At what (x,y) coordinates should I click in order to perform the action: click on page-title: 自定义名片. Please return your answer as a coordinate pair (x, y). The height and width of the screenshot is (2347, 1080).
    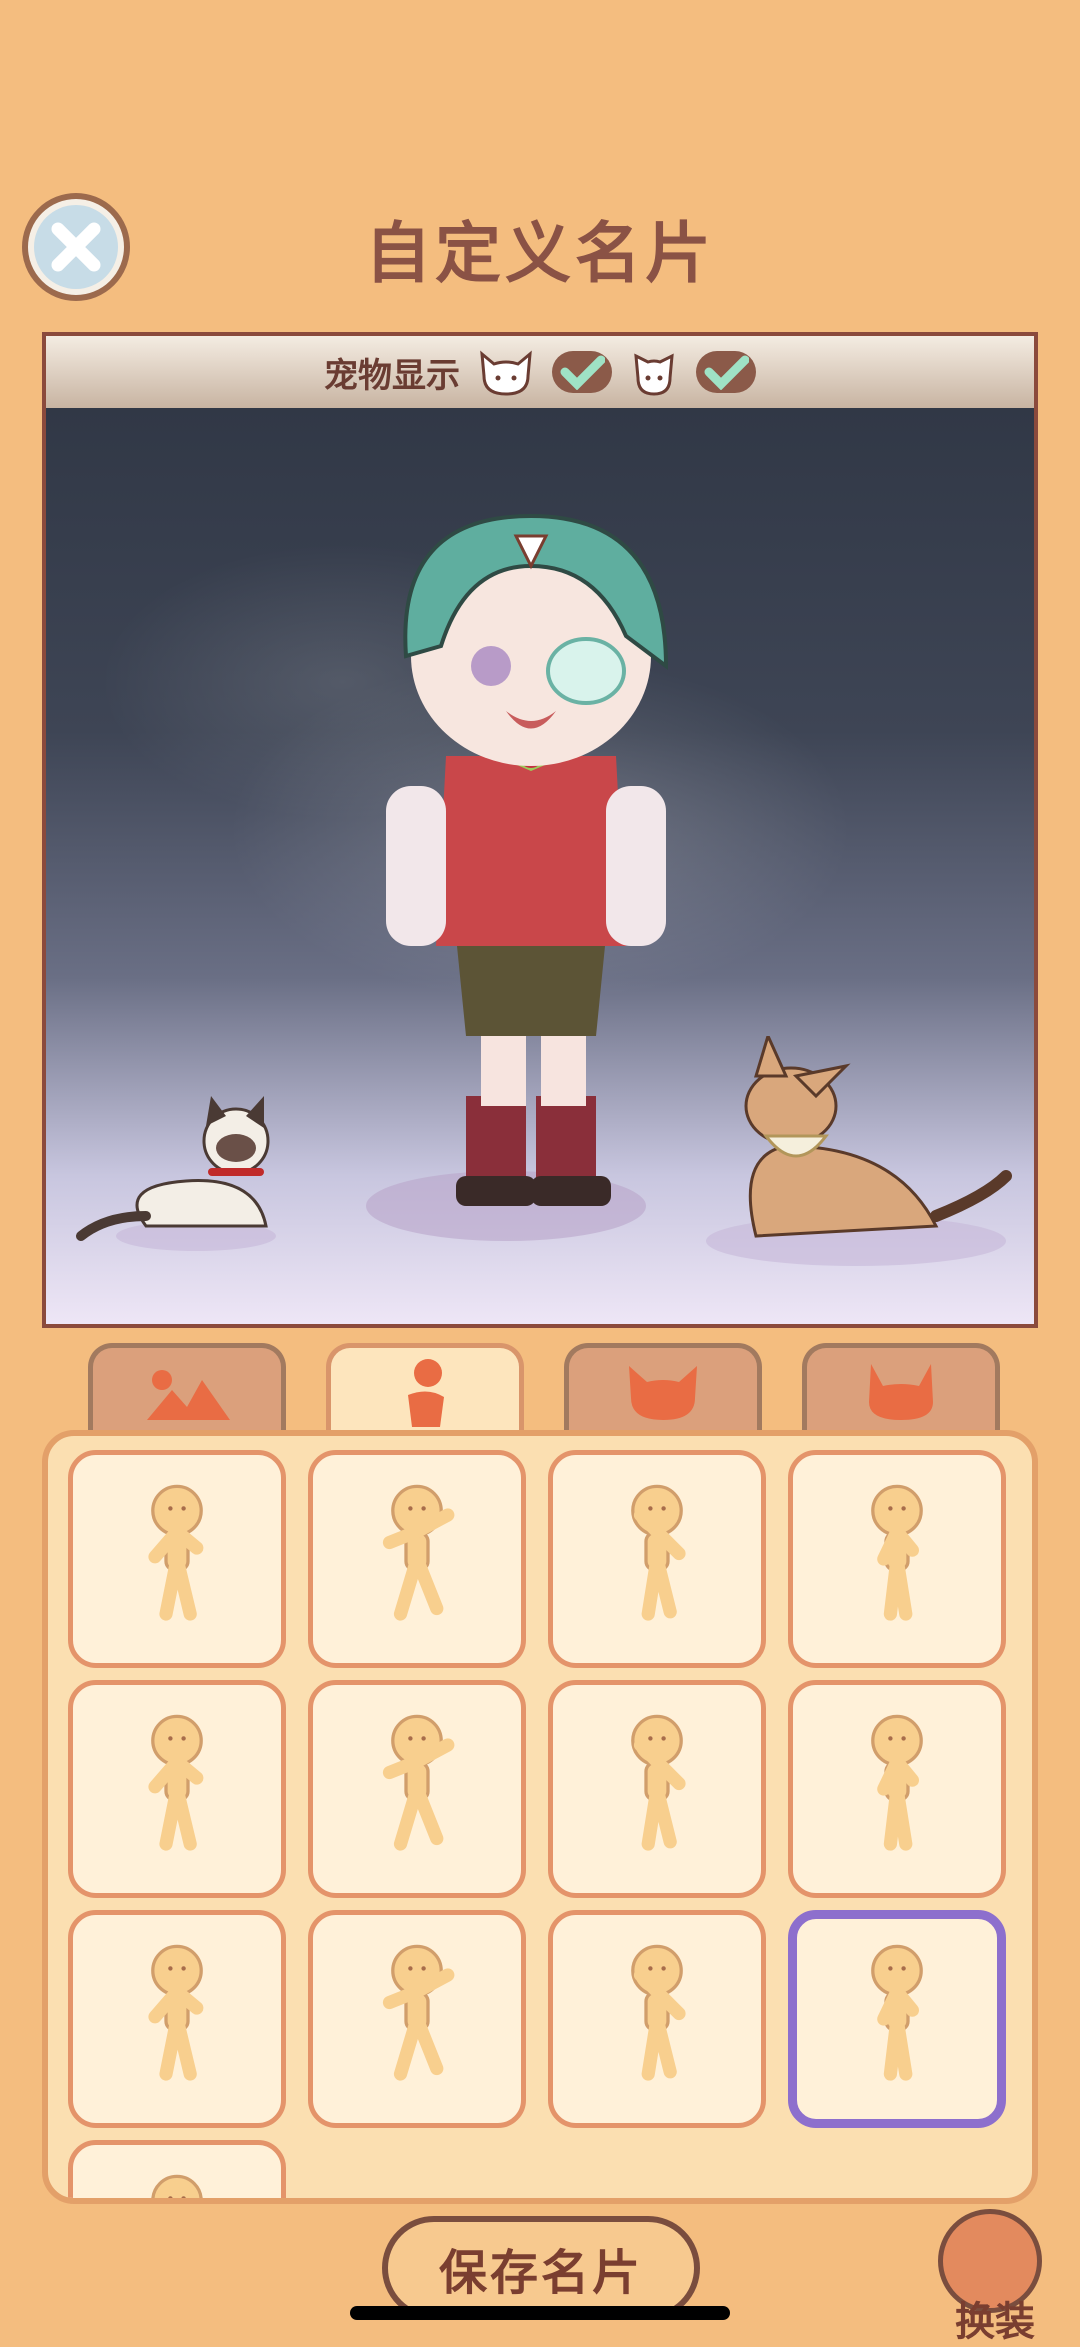
    Looking at the image, I should click on (540, 253).